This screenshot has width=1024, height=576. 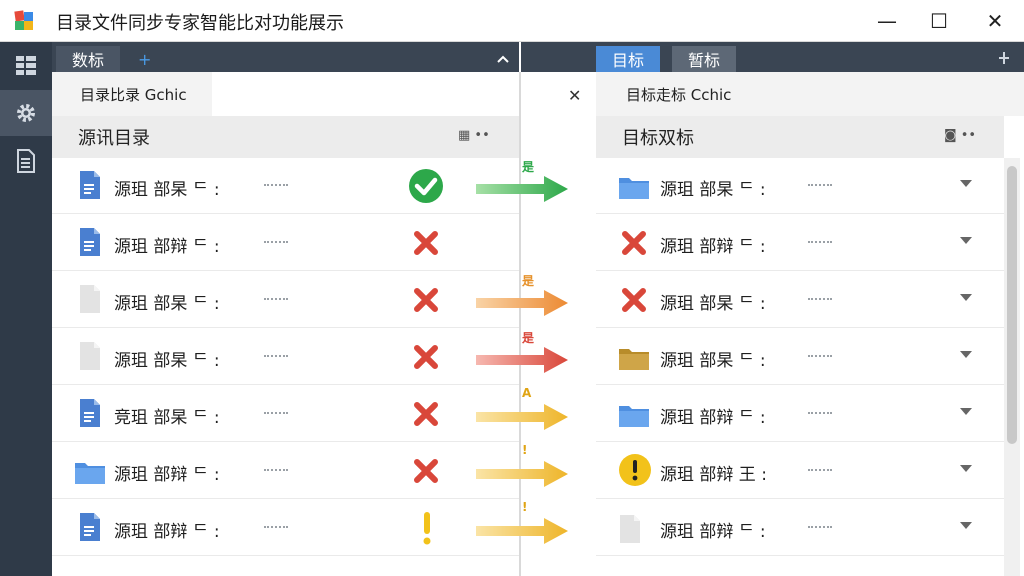 I want to click on add-tab-icon: +, so click(x=144, y=59).